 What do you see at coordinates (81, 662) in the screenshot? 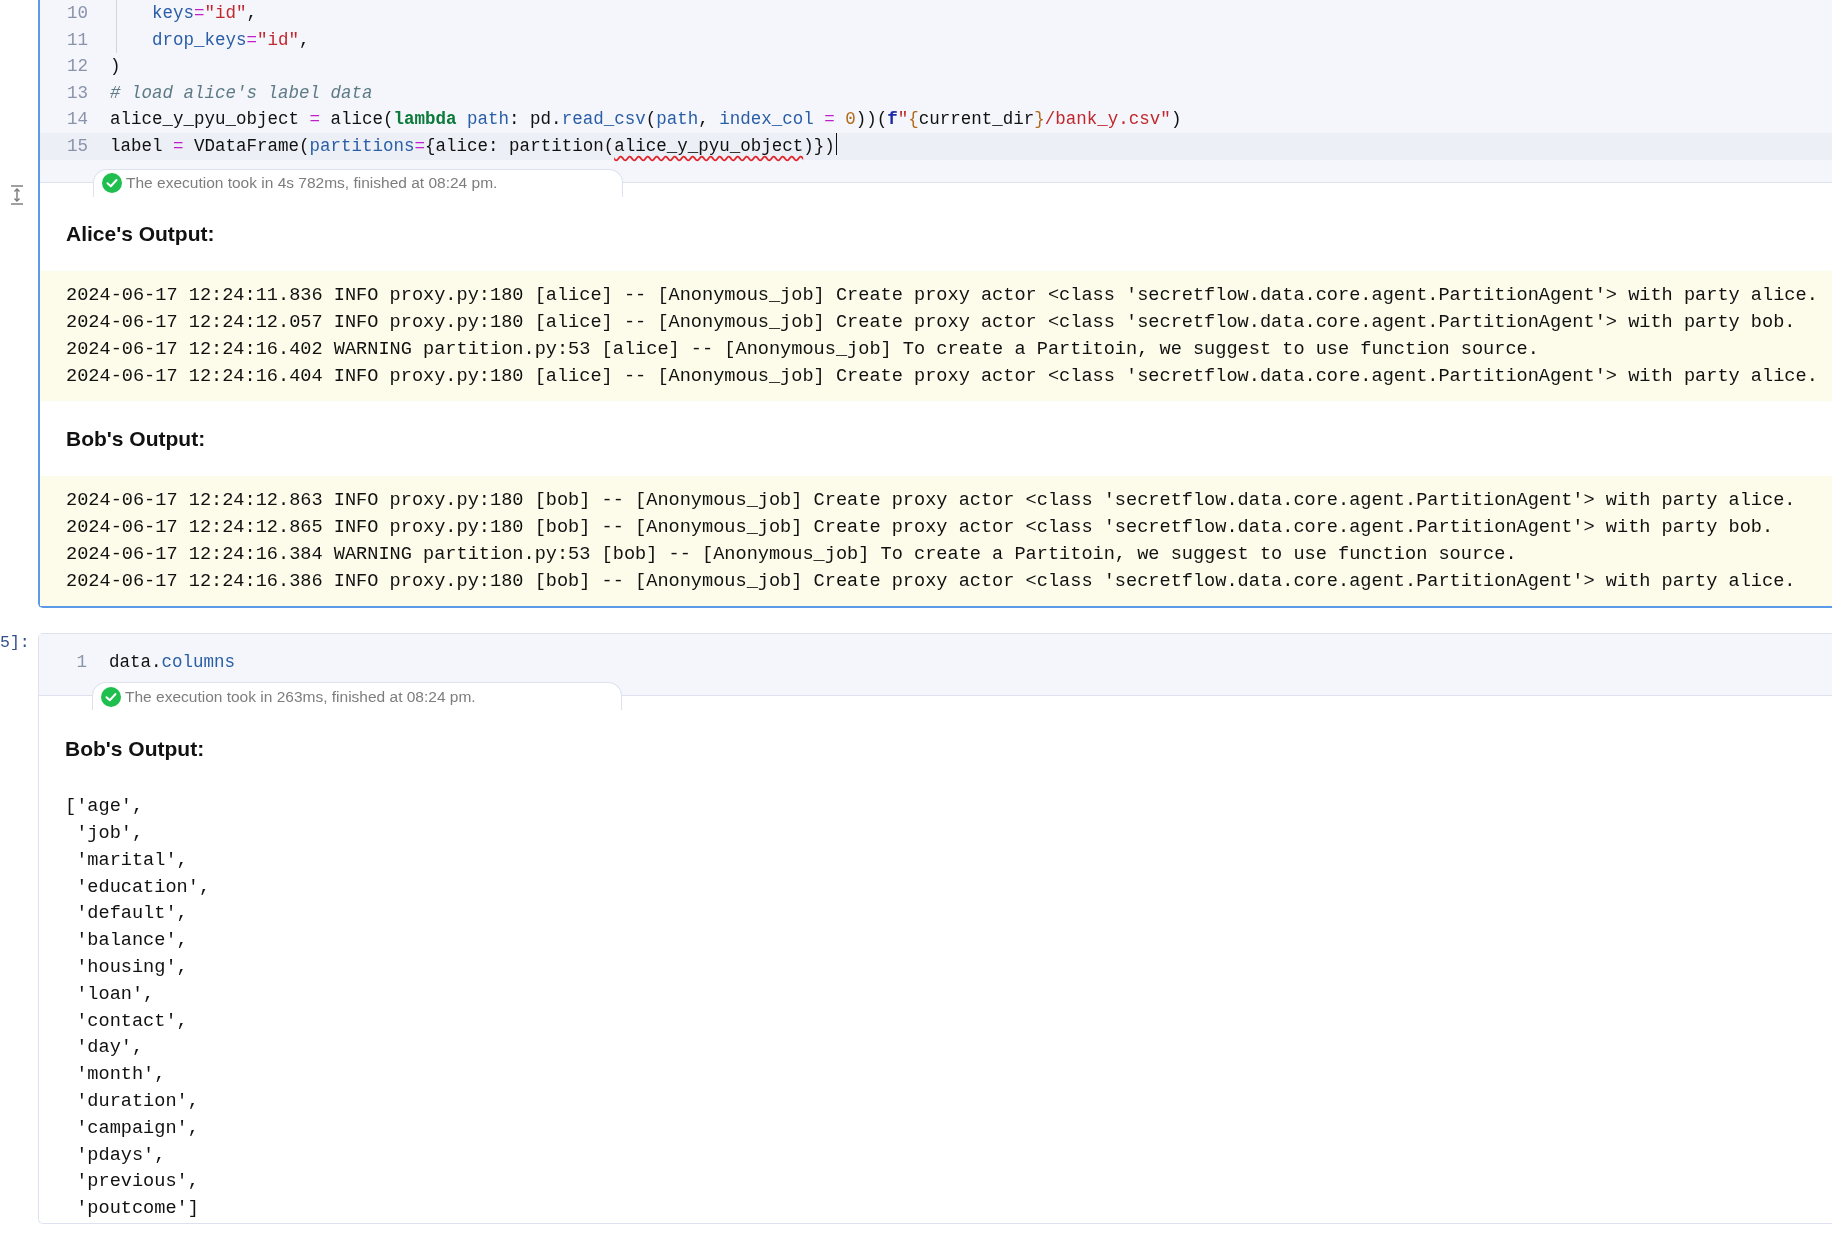
I see `line-number: 1` at bounding box center [81, 662].